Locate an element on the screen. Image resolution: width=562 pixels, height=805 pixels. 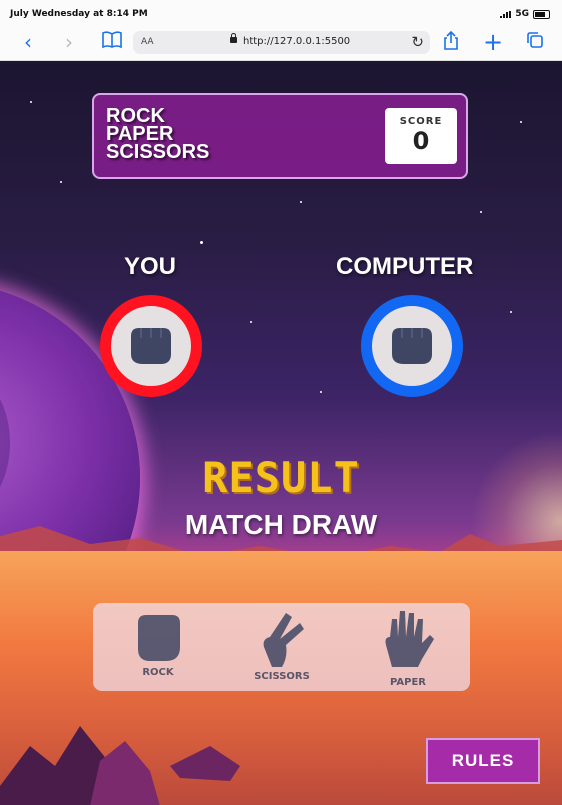
new-tab-icon: + is located at coordinates (493, 42).